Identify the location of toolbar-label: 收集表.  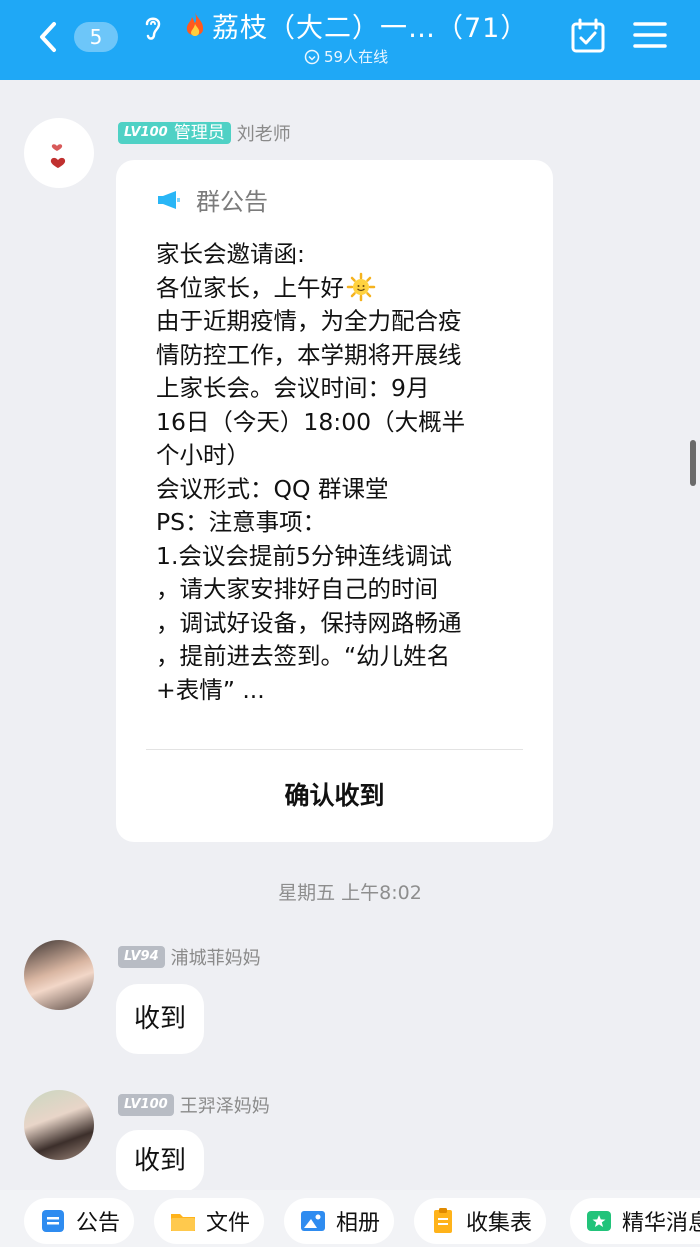
(499, 1223).